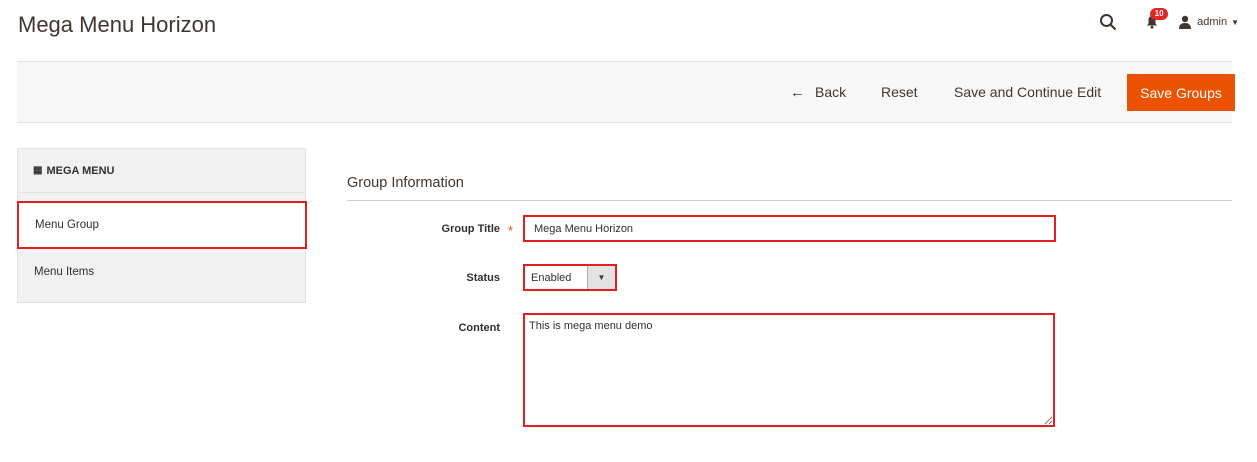 The image size is (1257, 462). What do you see at coordinates (1185, 22) in the screenshot?
I see `user-icon` at bounding box center [1185, 22].